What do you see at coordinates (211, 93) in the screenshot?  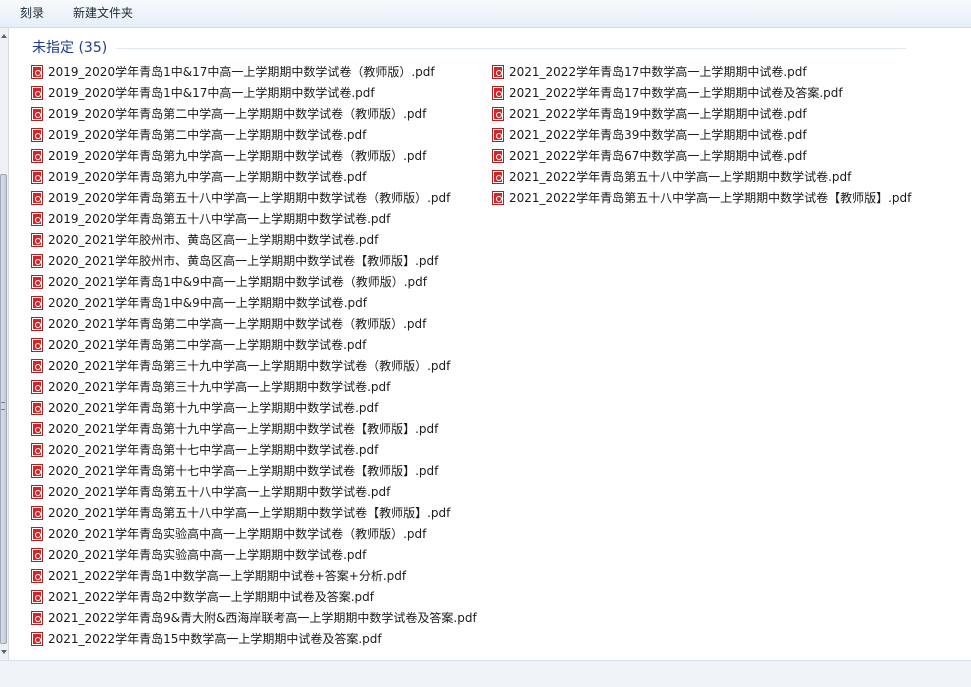 I see `file-name: 2019_2020学年青岛1中&17中高一上学期期中数学试卷.pdf` at bounding box center [211, 93].